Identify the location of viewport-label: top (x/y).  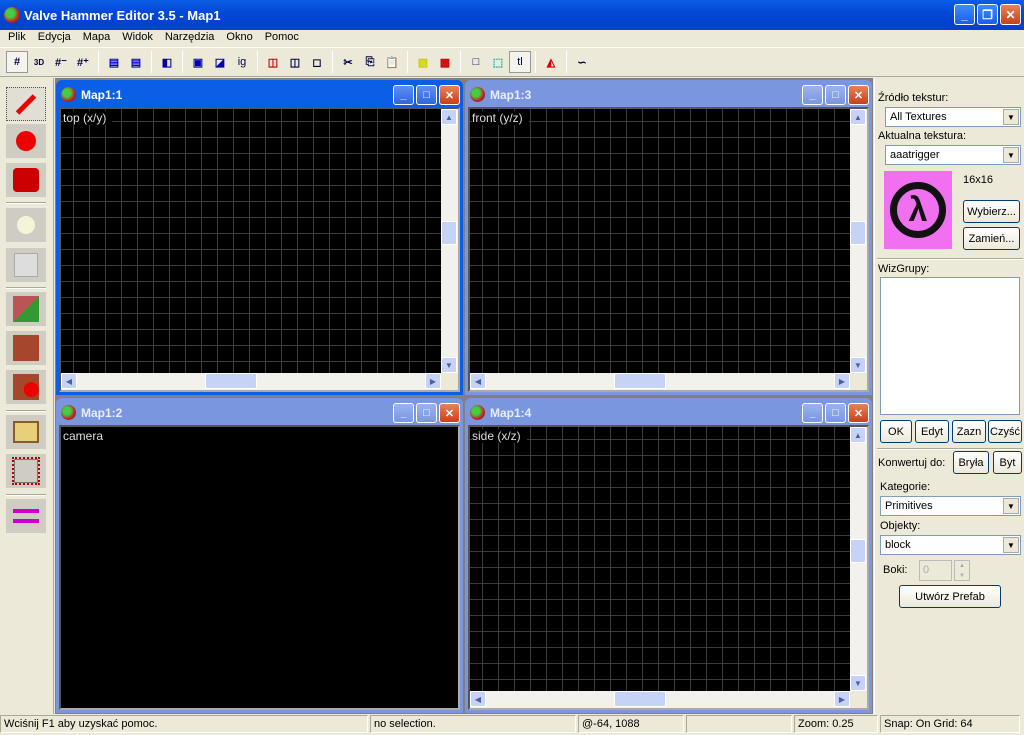
(88, 118).